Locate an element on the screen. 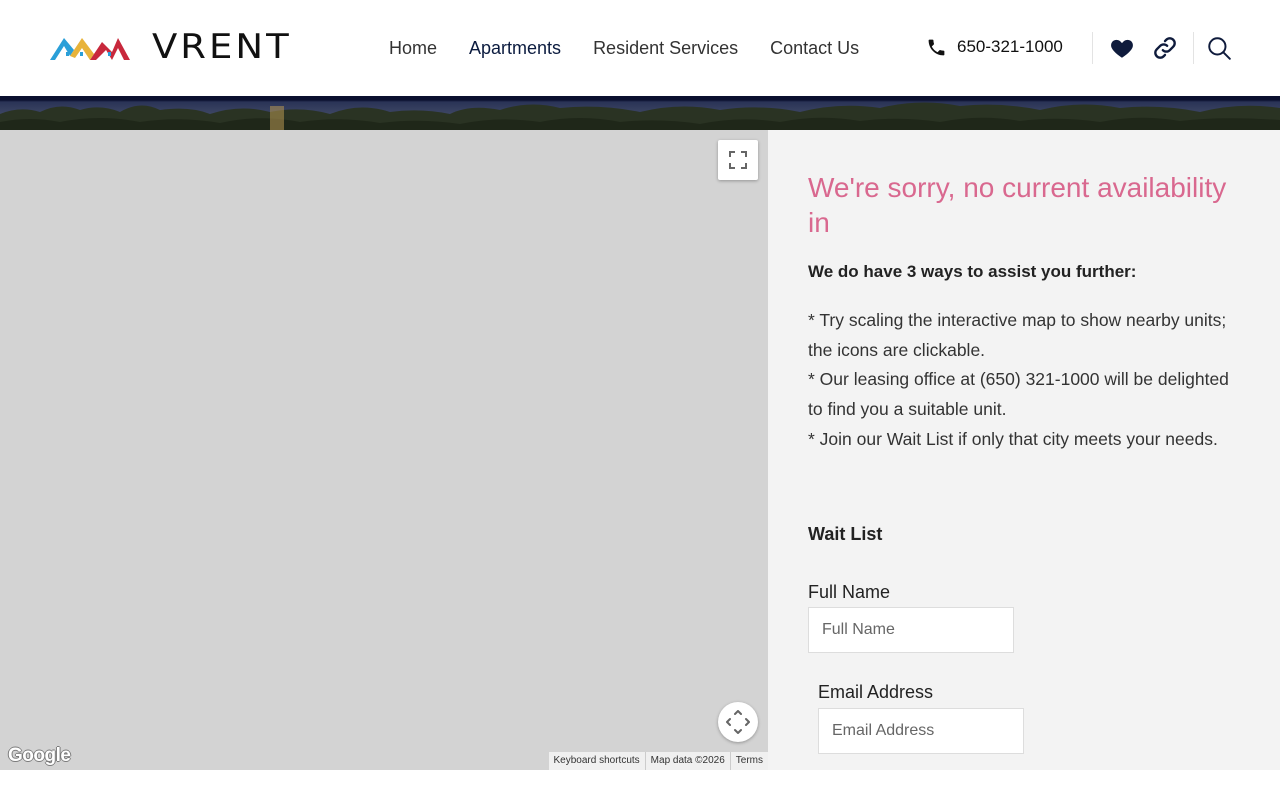  fullscreen-button is located at coordinates (738, 160).